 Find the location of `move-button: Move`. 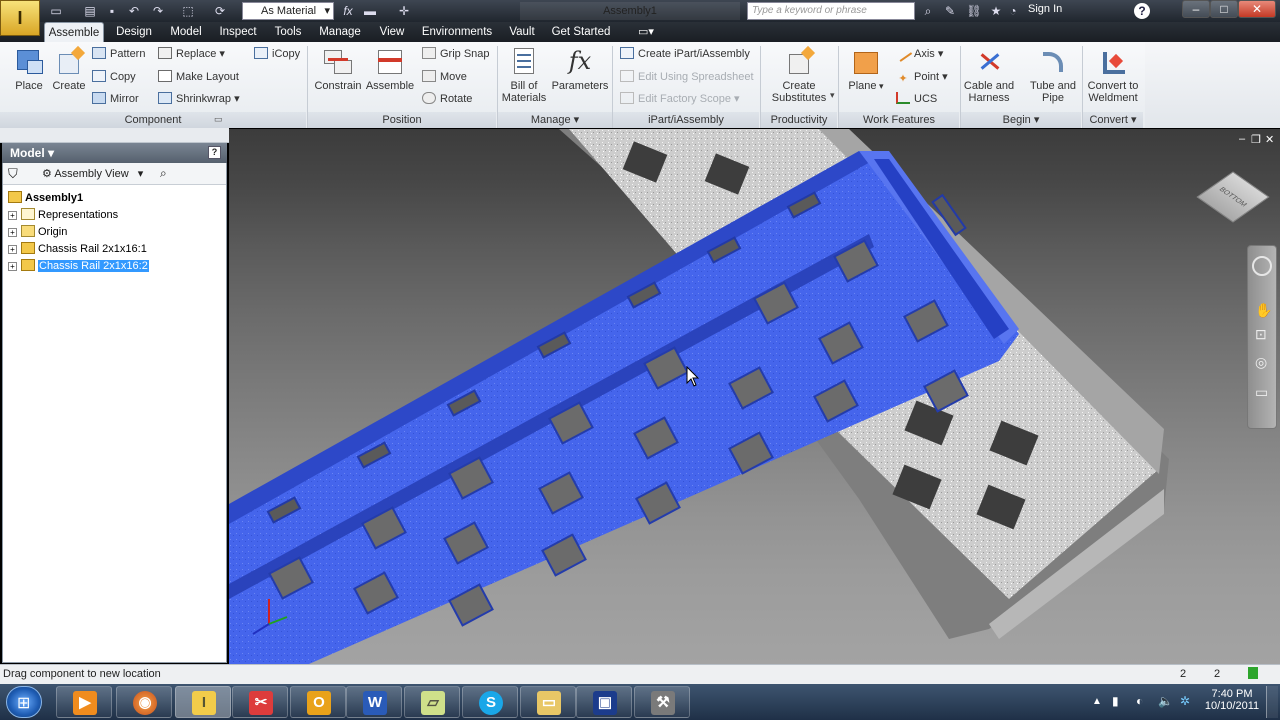

move-button: Move is located at coordinates (444, 76).